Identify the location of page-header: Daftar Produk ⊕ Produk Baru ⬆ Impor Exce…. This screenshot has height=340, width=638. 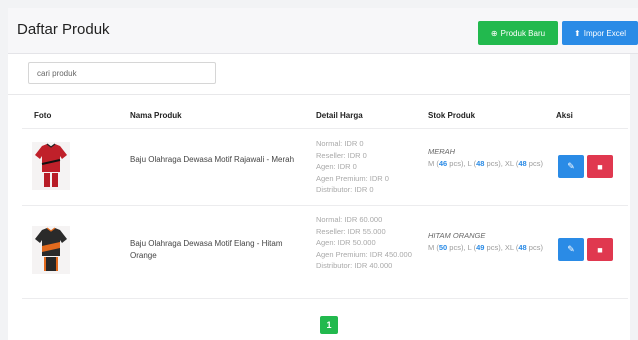
(323, 31).